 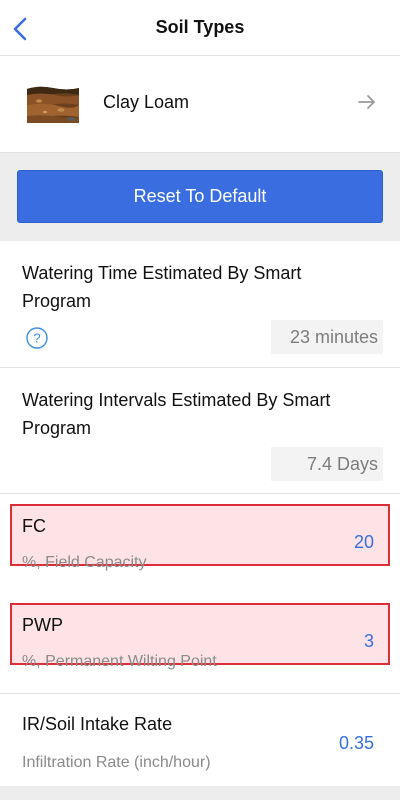 I want to click on chevron-left-icon, so click(x=20, y=29).